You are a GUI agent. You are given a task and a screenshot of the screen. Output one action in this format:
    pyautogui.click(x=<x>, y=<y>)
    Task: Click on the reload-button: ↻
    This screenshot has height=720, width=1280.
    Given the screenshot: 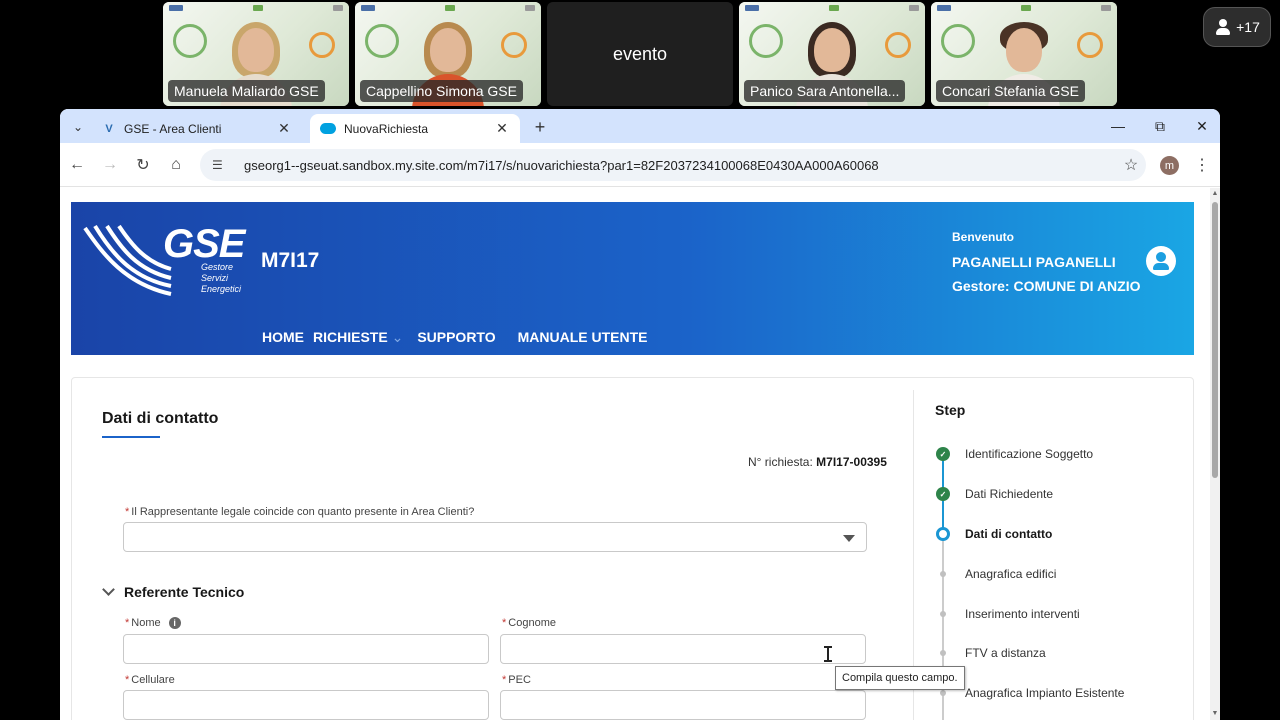 What is the action you would take?
    pyautogui.click(x=143, y=165)
    